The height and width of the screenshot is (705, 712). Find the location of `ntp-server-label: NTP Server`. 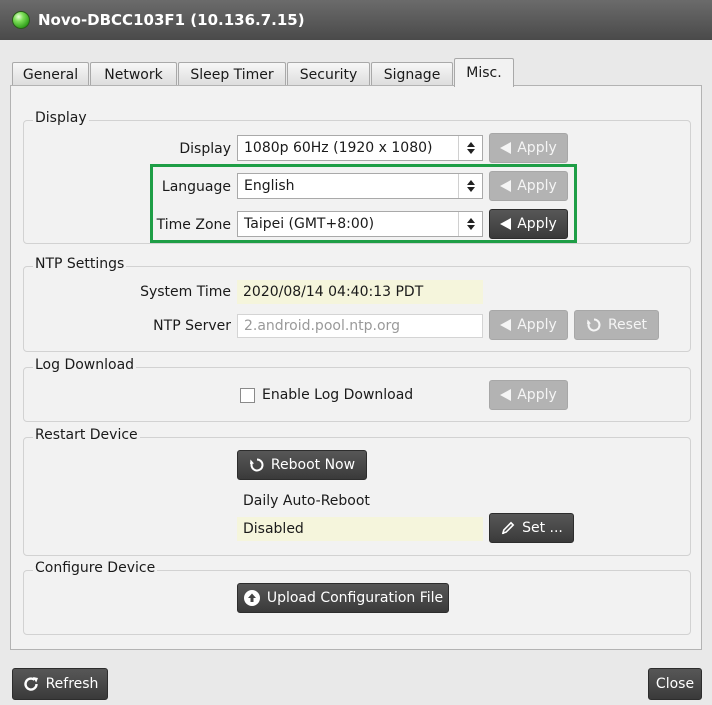

ntp-server-label: NTP Server is located at coordinates (192, 326).